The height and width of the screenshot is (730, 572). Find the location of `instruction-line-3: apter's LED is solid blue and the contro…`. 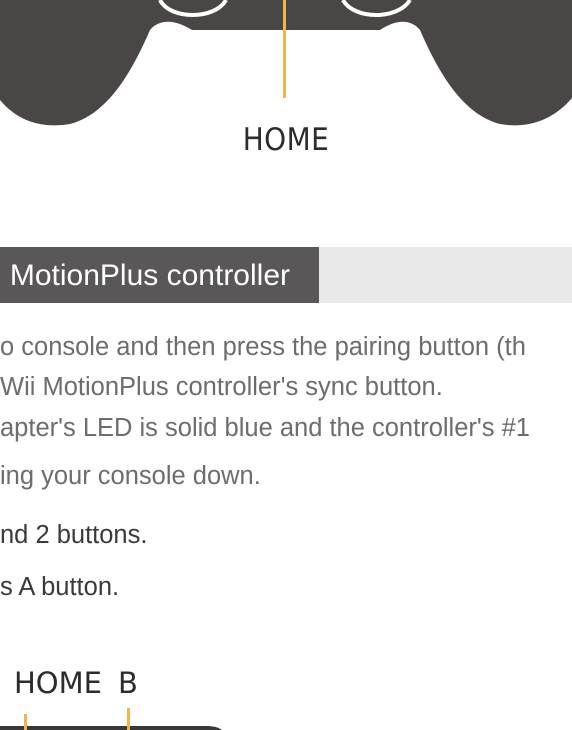

instruction-line-3: apter's LED is solid blue and the contro… is located at coordinates (265, 428).